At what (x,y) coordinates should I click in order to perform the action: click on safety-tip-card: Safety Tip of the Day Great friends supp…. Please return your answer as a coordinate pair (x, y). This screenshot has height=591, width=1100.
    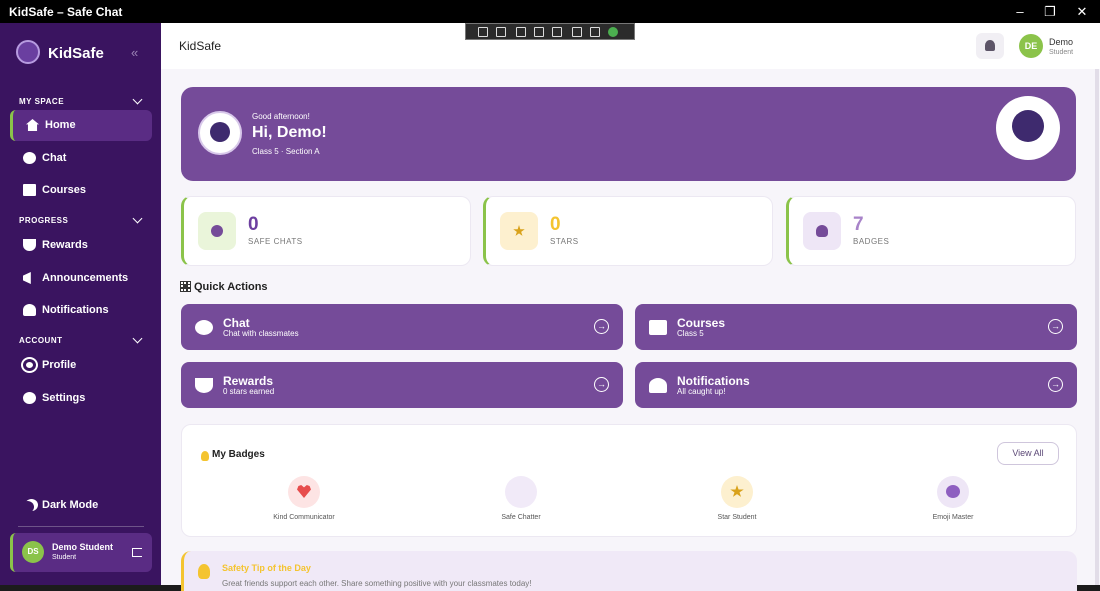
    Looking at the image, I should click on (629, 571).